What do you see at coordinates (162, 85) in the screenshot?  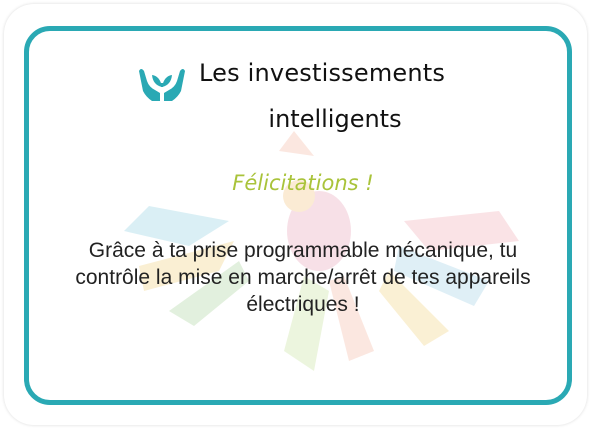 I see `hands-holding-plant-icon` at bounding box center [162, 85].